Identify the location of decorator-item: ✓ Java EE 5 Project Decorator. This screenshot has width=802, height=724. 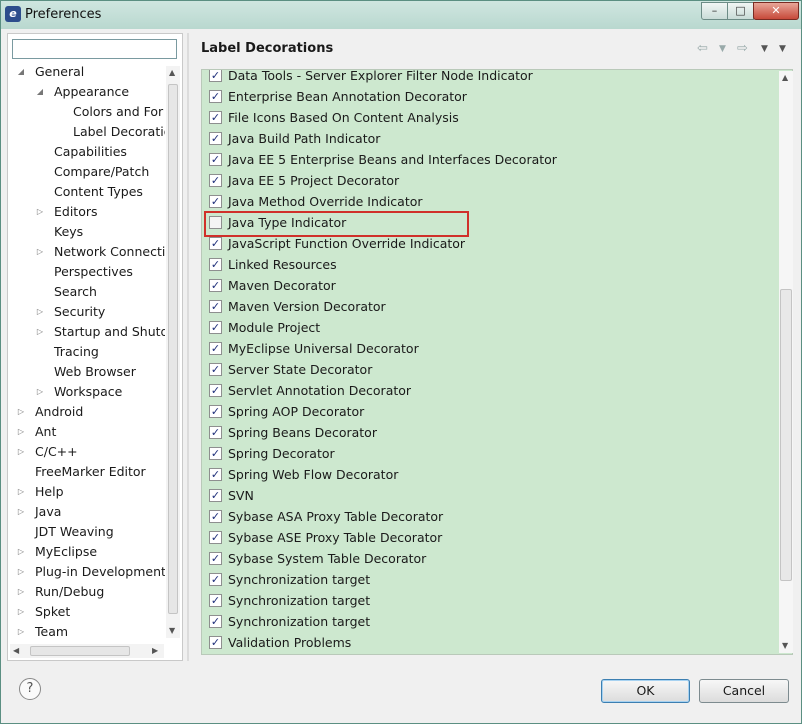
(487, 180).